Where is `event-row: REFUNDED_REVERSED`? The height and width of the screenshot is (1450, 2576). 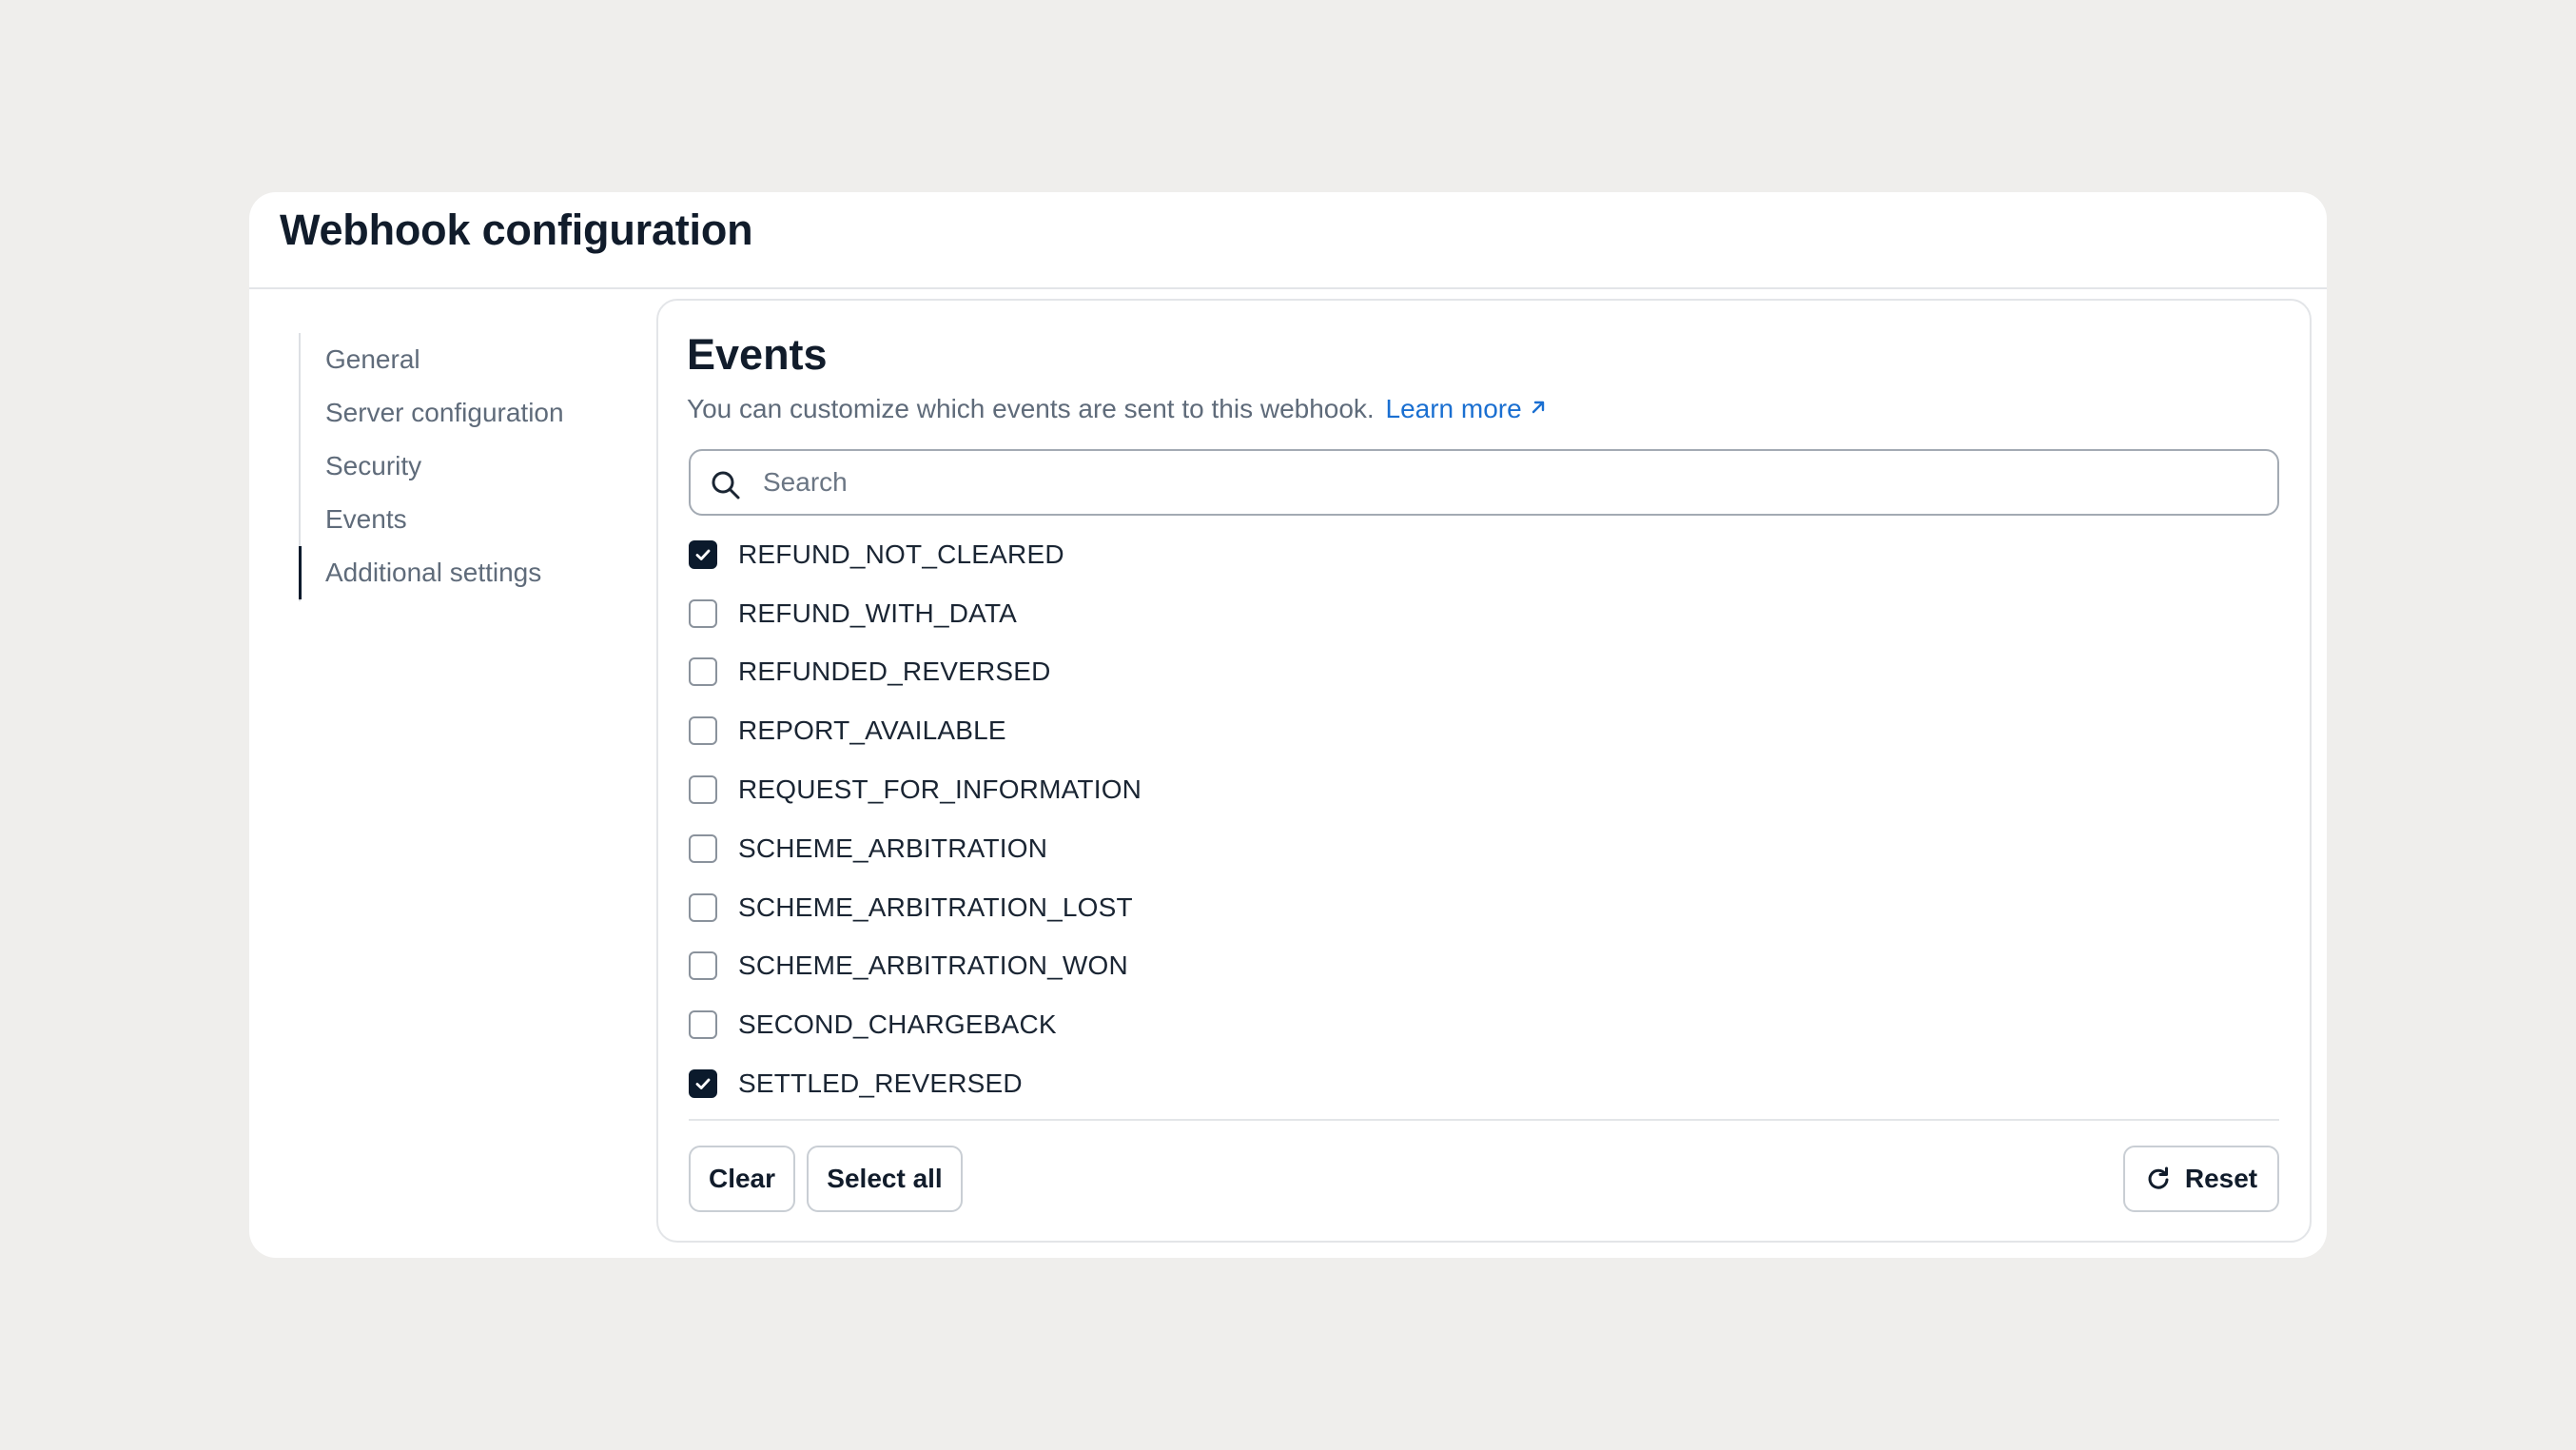
event-row: REFUNDED_REVERSED is located at coordinates (1484, 672).